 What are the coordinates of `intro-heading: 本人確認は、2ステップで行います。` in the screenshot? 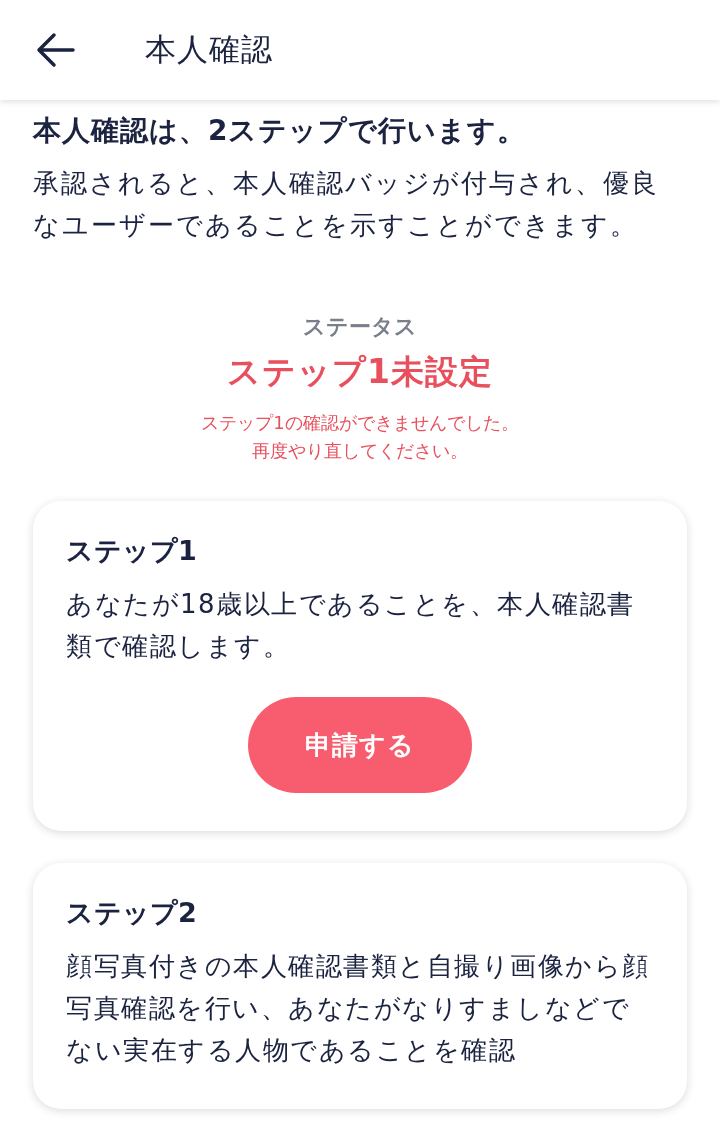 It's located at (280, 131).